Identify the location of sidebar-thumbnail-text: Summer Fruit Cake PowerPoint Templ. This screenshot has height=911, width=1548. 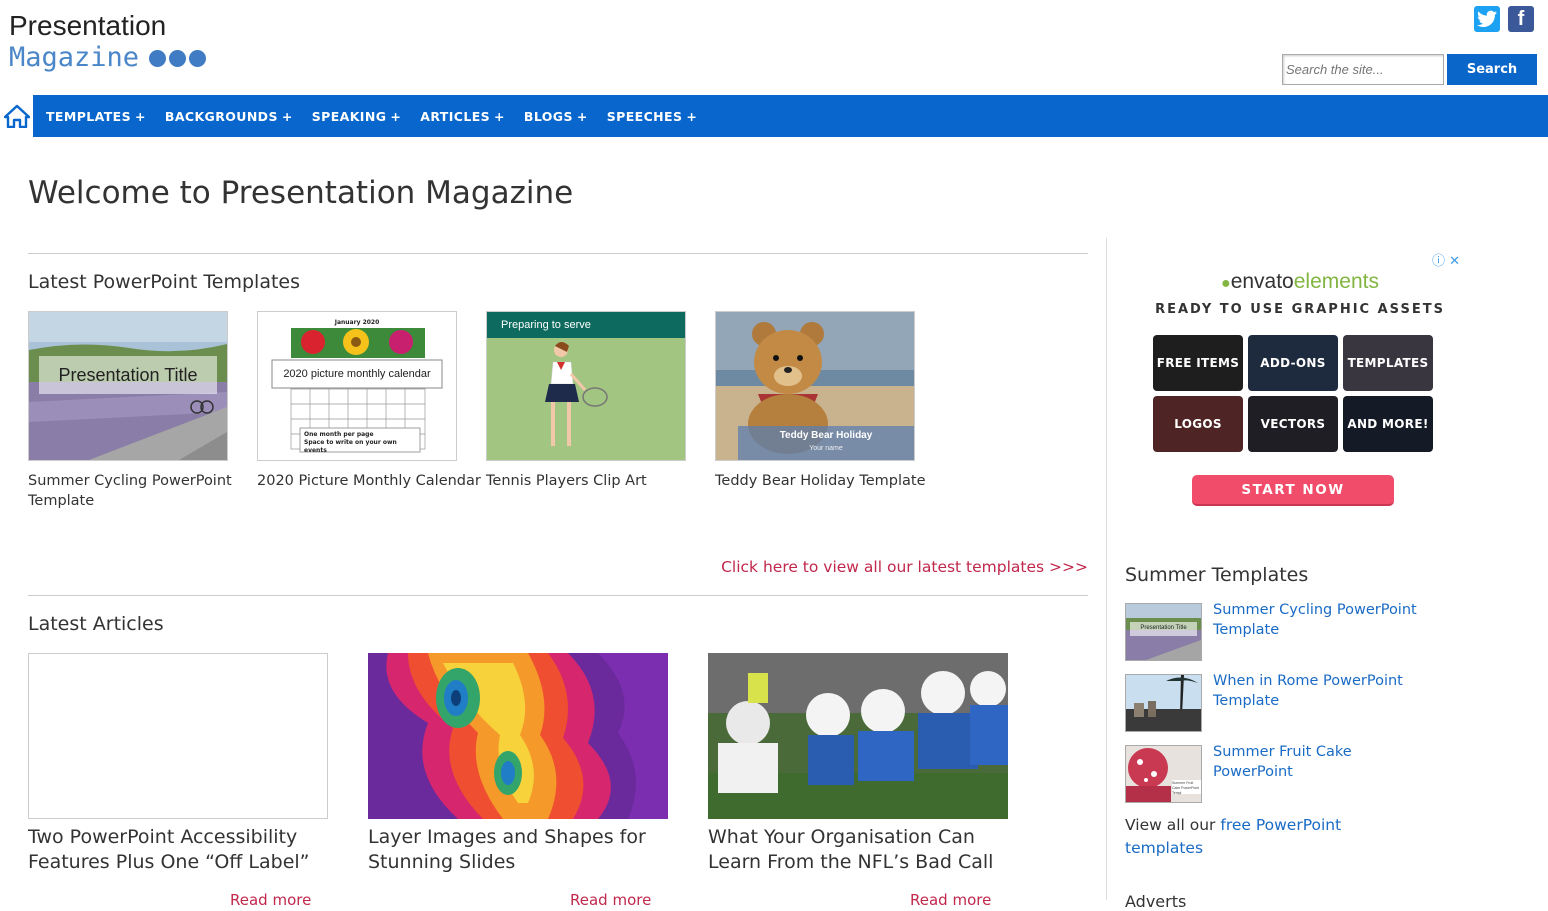
(1186, 788).